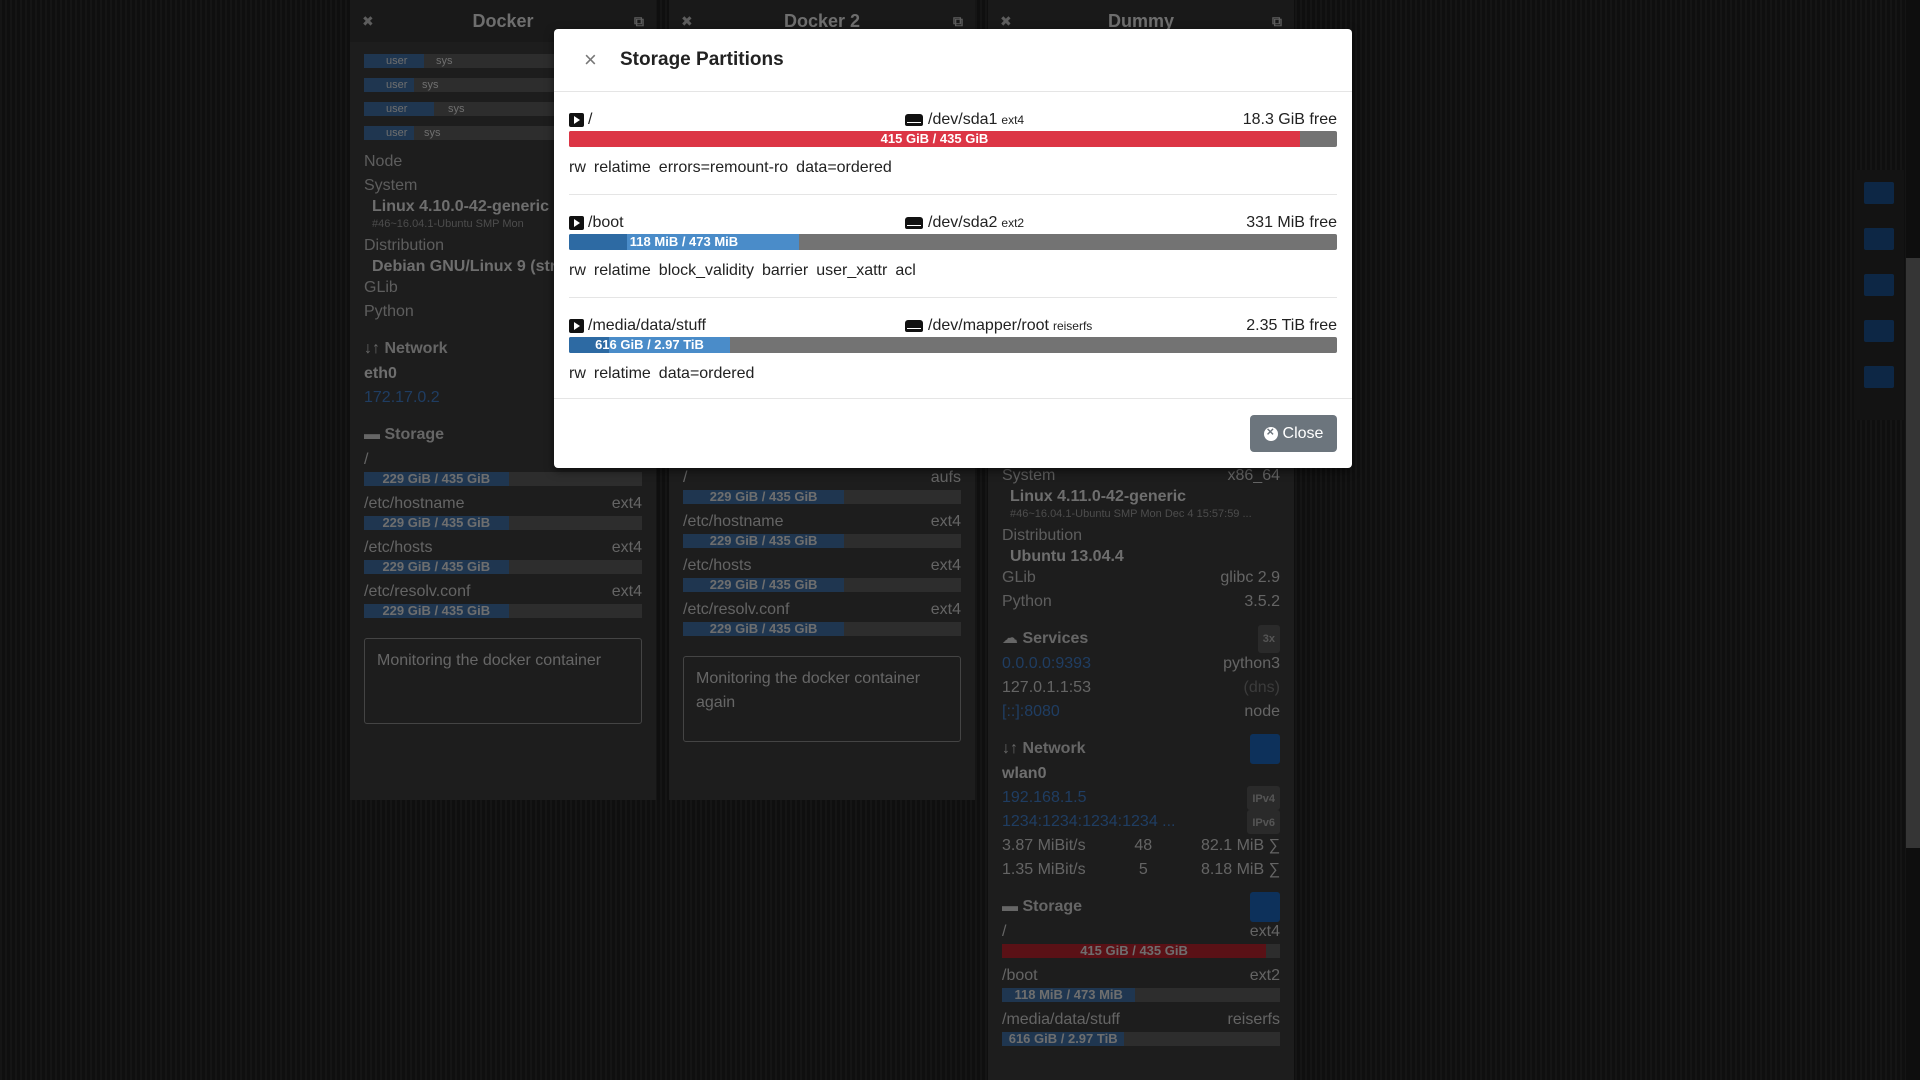 This screenshot has width=1920, height=1080. I want to click on close-button-label: Close, so click(1303, 433).